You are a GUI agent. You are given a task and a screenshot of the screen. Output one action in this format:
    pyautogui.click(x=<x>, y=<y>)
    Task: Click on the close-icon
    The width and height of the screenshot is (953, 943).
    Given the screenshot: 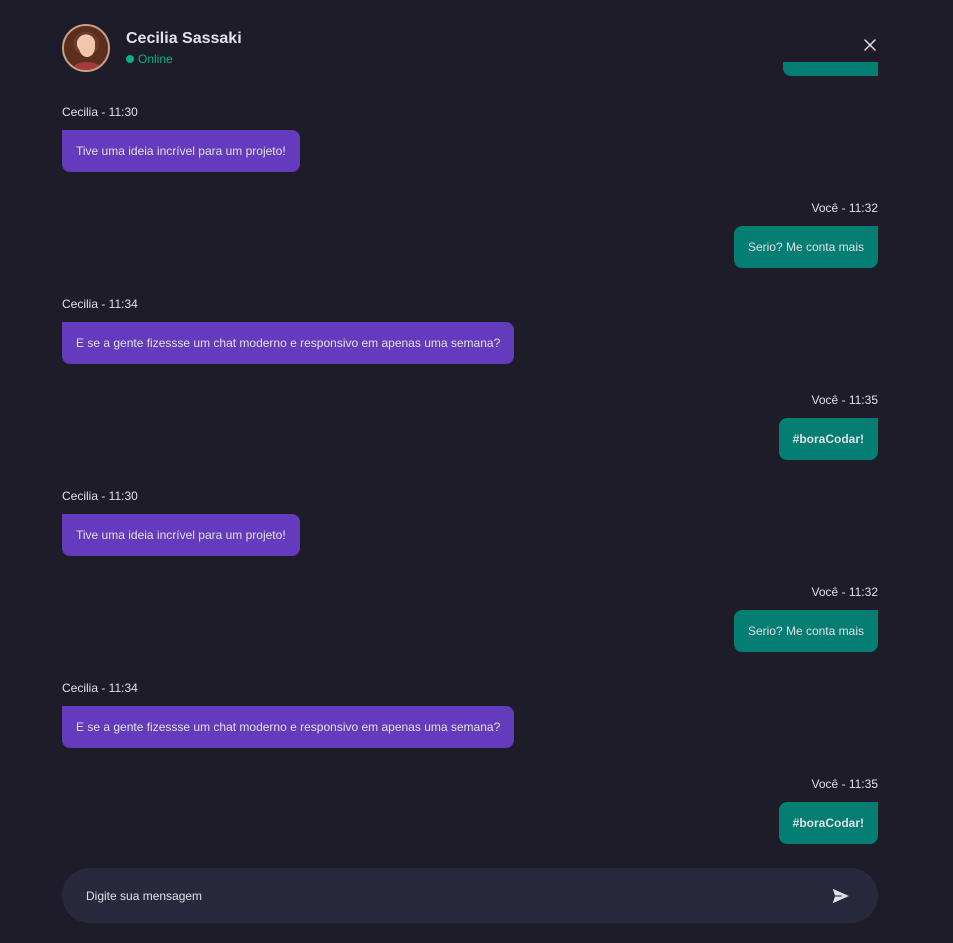 What is the action you would take?
    pyautogui.click(x=870, y=45)
    